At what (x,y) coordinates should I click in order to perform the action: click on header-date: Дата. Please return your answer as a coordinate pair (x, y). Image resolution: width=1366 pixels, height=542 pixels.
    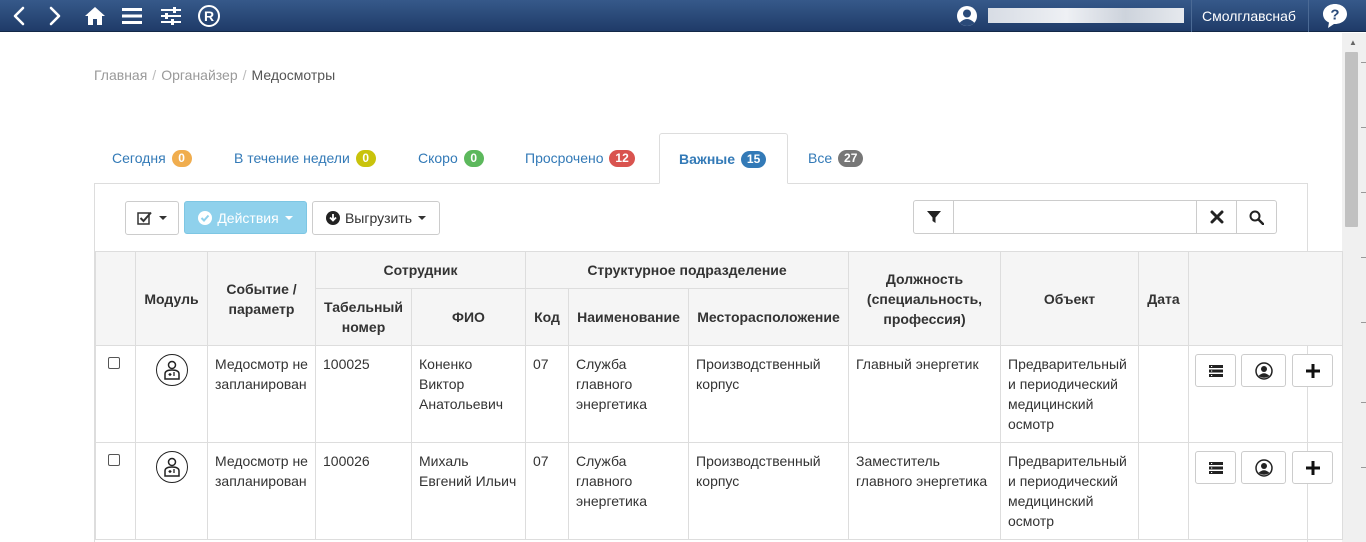
    Looking at the image, I should click on (1163, 298).